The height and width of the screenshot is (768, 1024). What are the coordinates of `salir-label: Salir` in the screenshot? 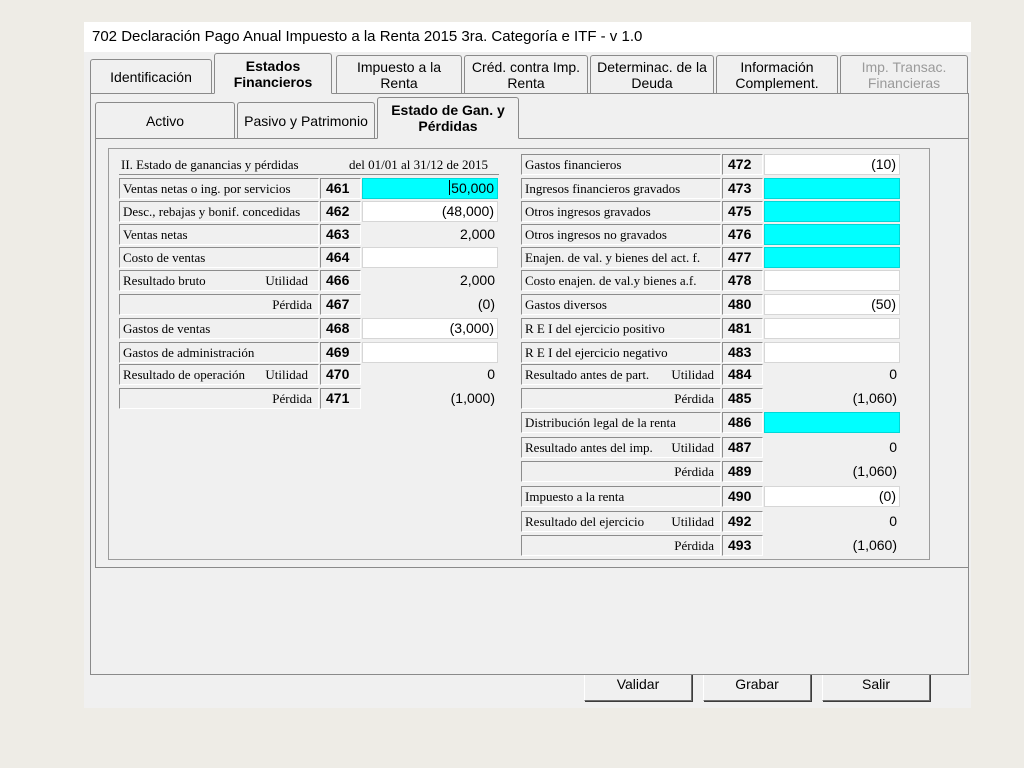 It's located at (875, 684).